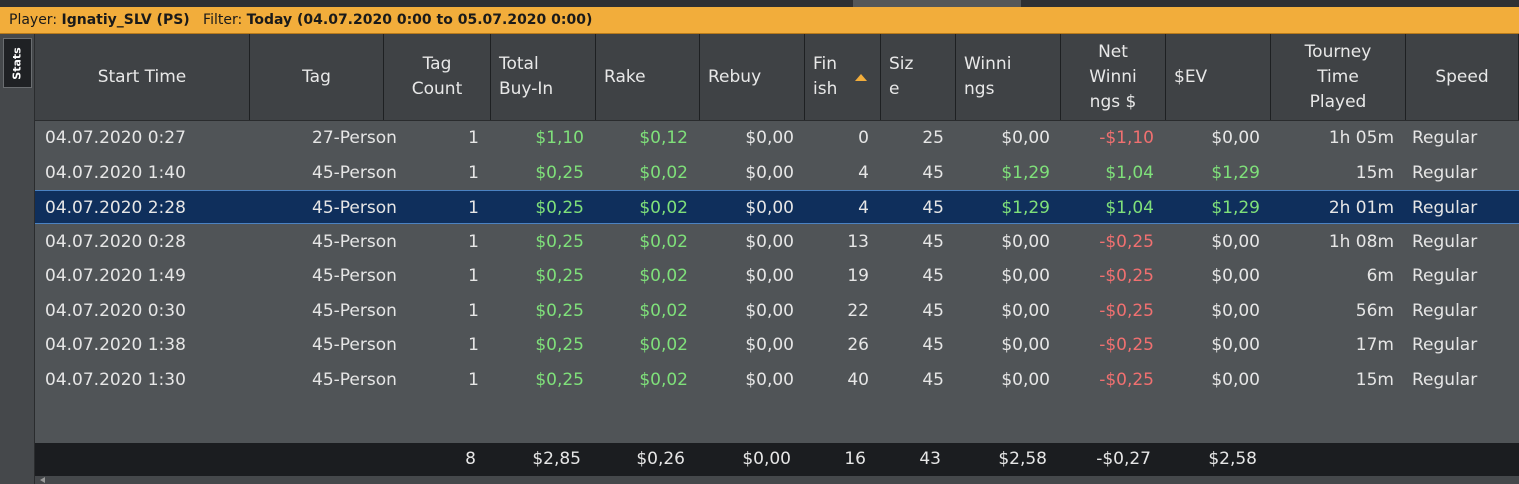 The image size is (1519, 484). I want to click on column-header-net: Net Winni ngs $, so click(1113, 77).